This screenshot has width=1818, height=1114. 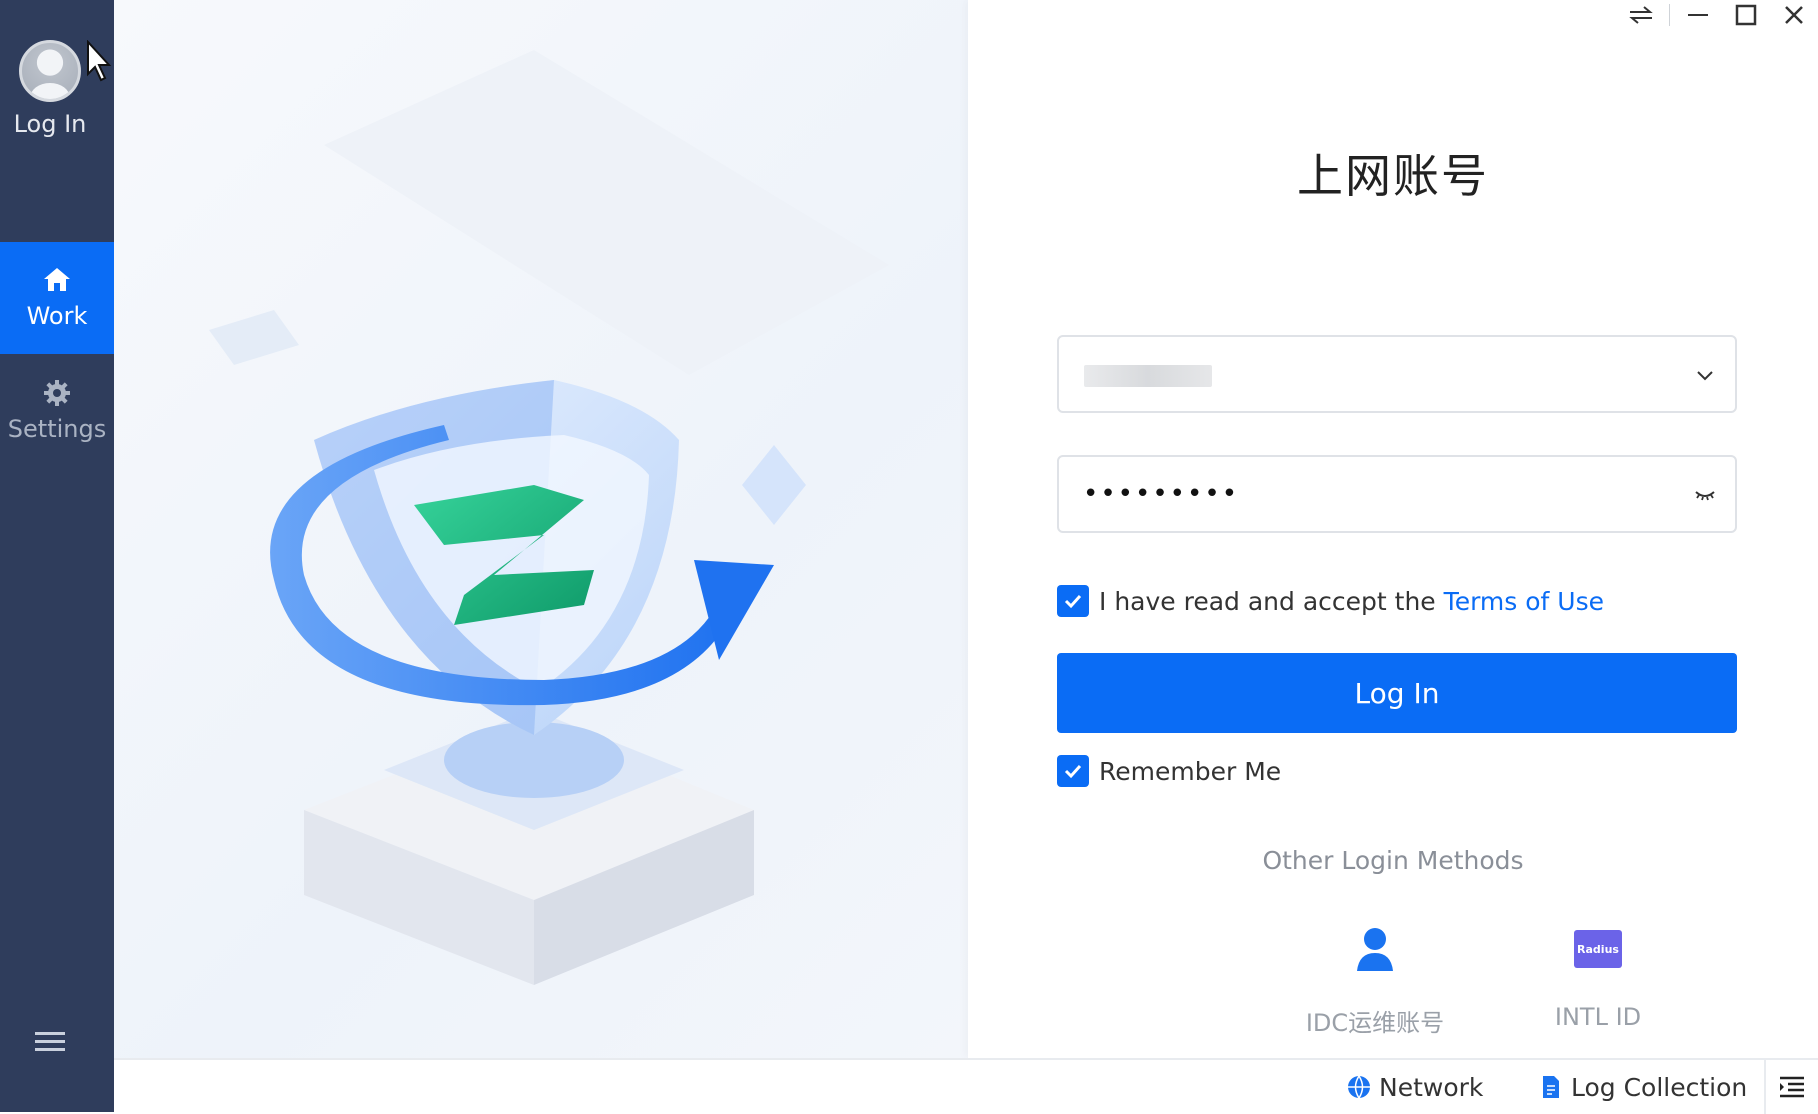 I want to click on method-intl-id: Radius INTL ID, so click(x=1598, y=978).